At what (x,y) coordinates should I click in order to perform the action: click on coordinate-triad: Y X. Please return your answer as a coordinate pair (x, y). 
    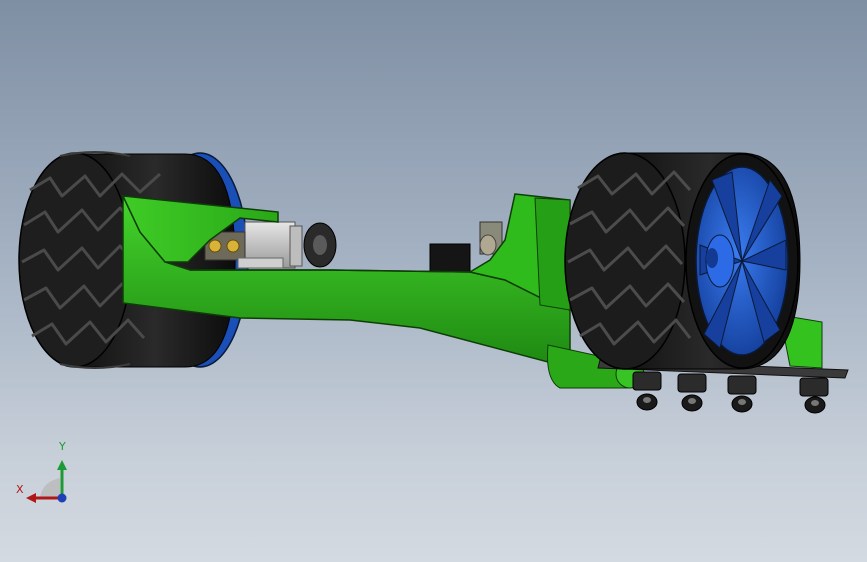
    Looking at the image, I should click on (47, 475).